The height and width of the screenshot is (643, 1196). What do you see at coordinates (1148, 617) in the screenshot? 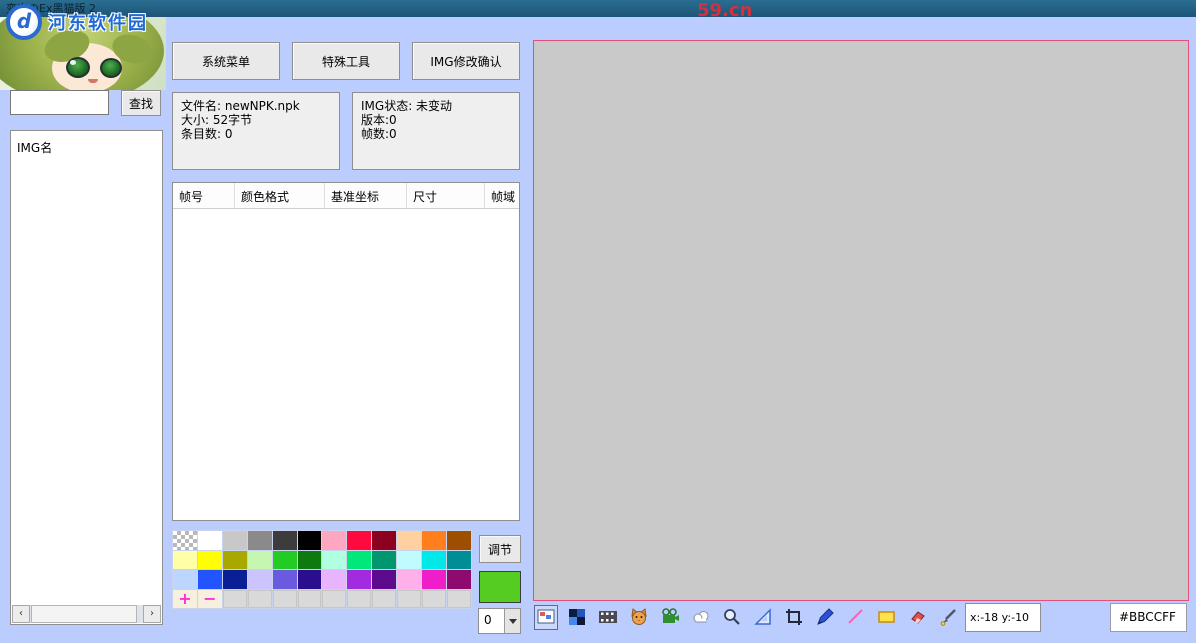
I see `background-hex-value: #BBCCFF` at bounding box center [1148, 617].